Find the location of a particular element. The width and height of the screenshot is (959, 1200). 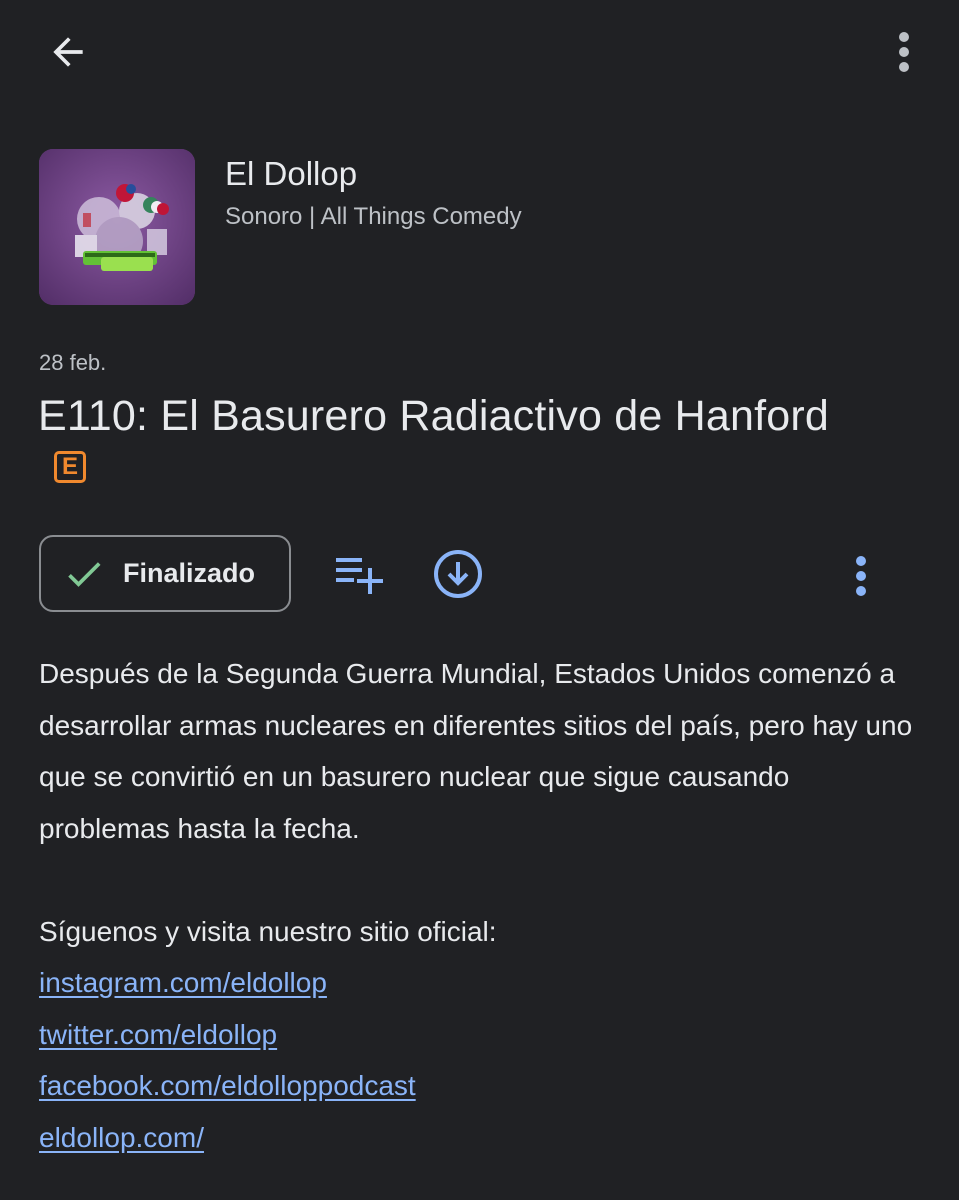

download-icon is located at coordinates (458, 574).